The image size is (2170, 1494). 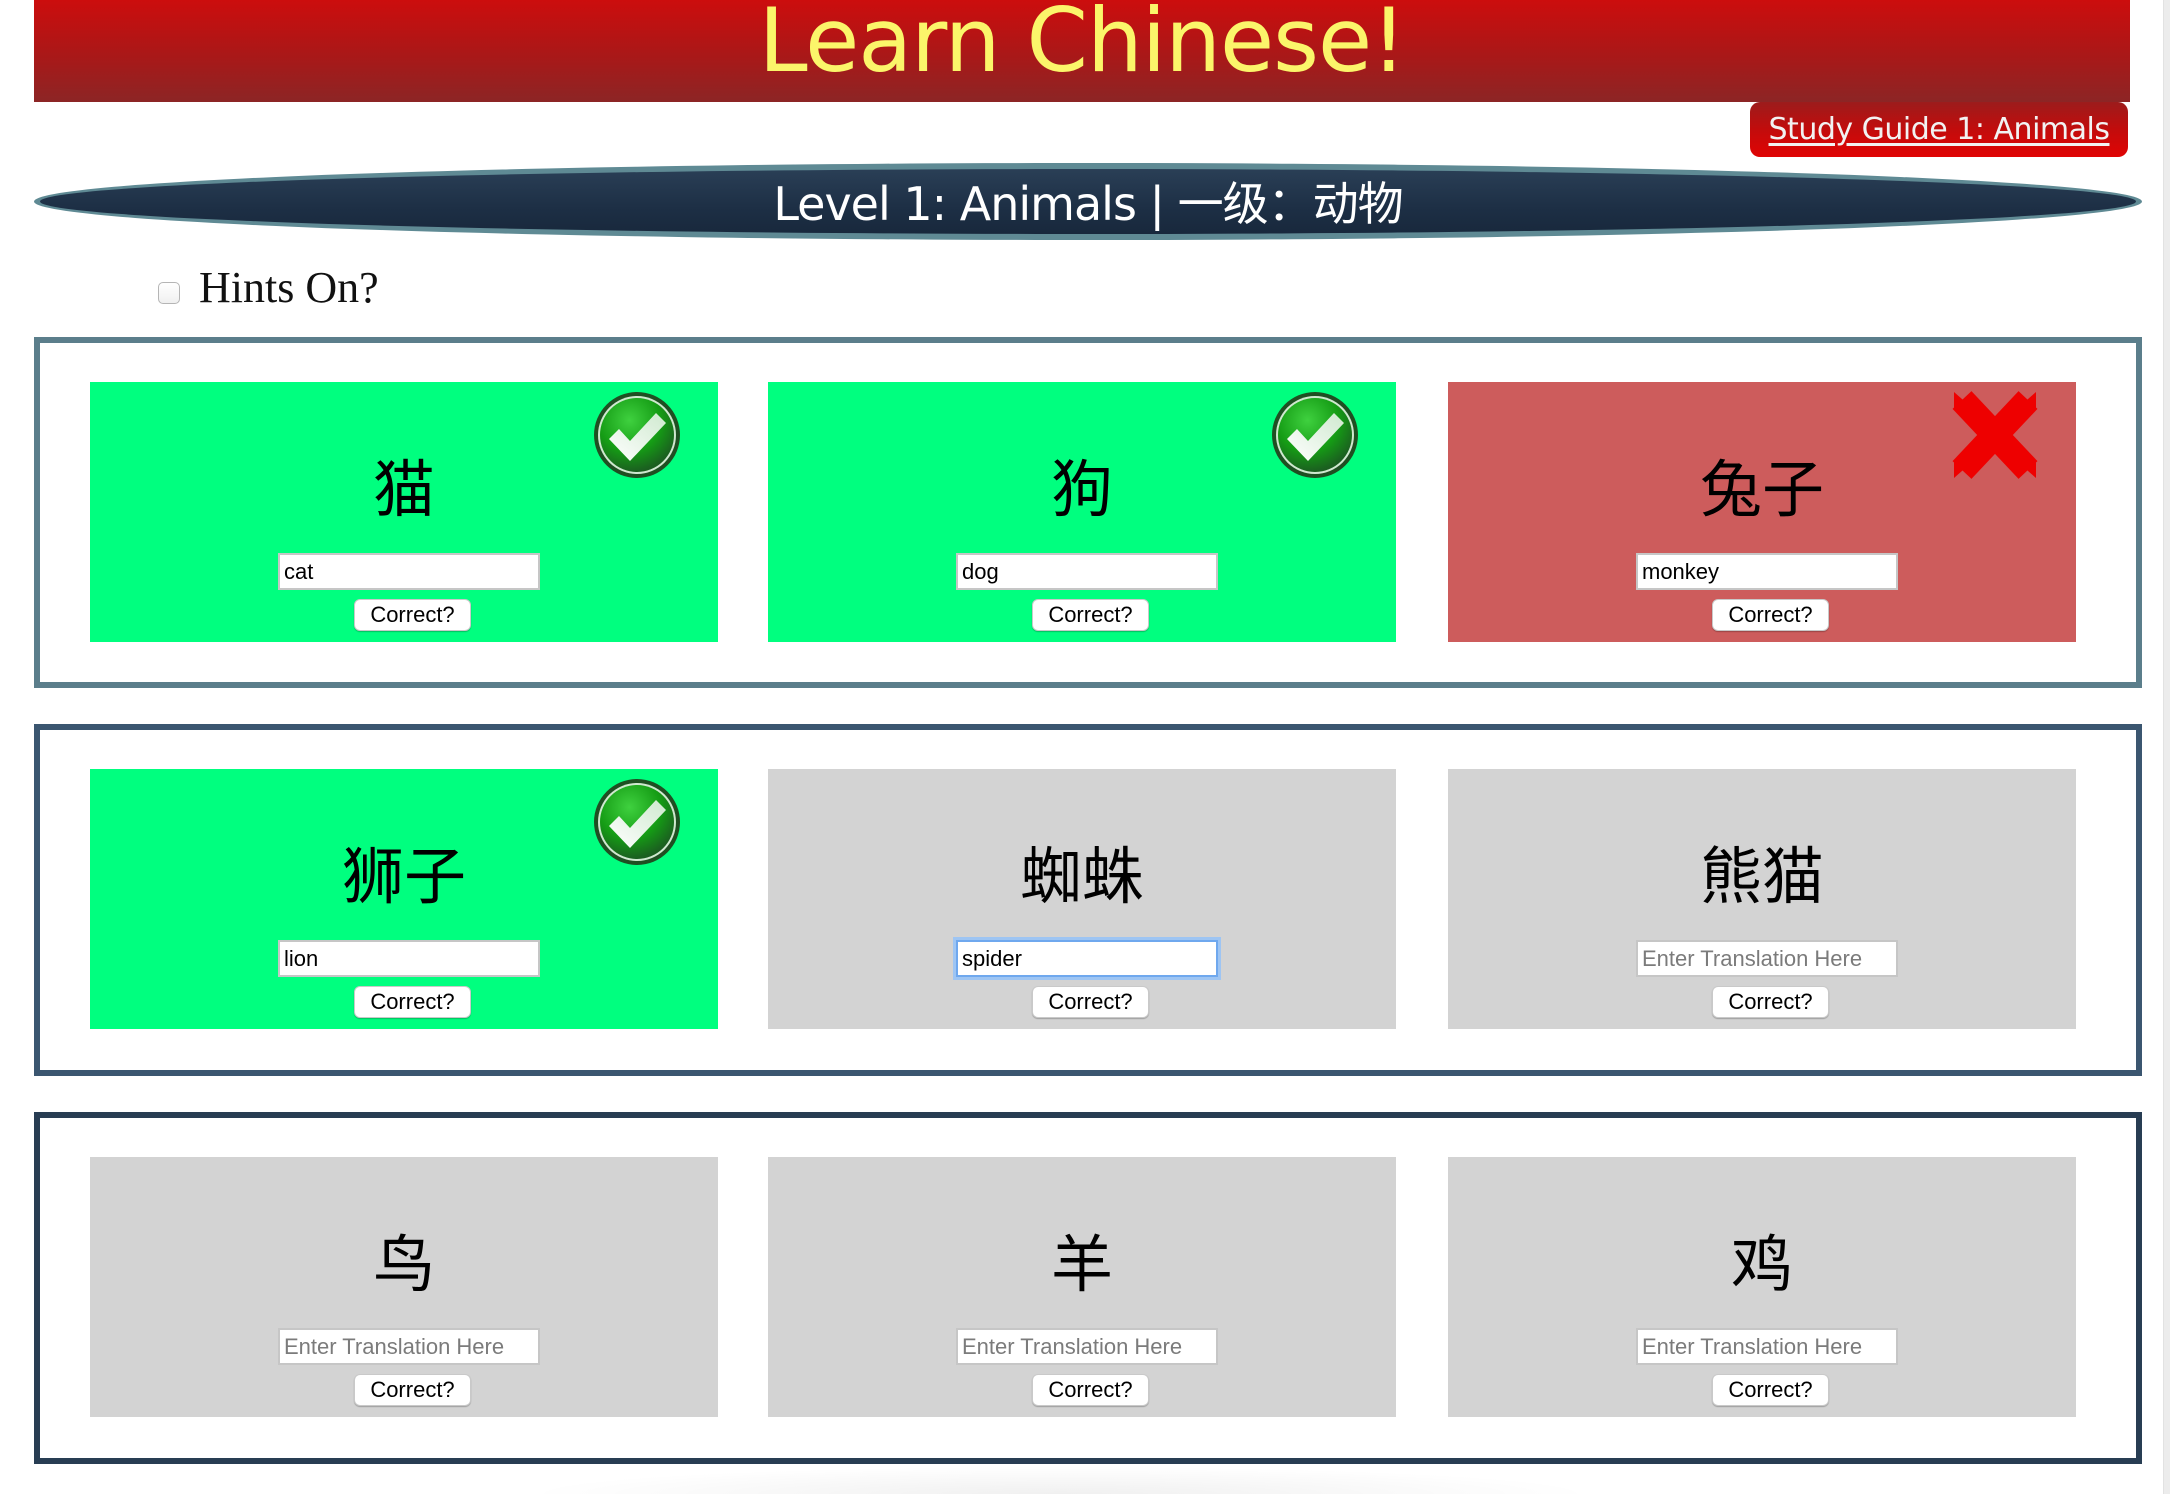 I want to click on flashcard: 蜘蛛 Correct?, so click(x=1082, y=899).